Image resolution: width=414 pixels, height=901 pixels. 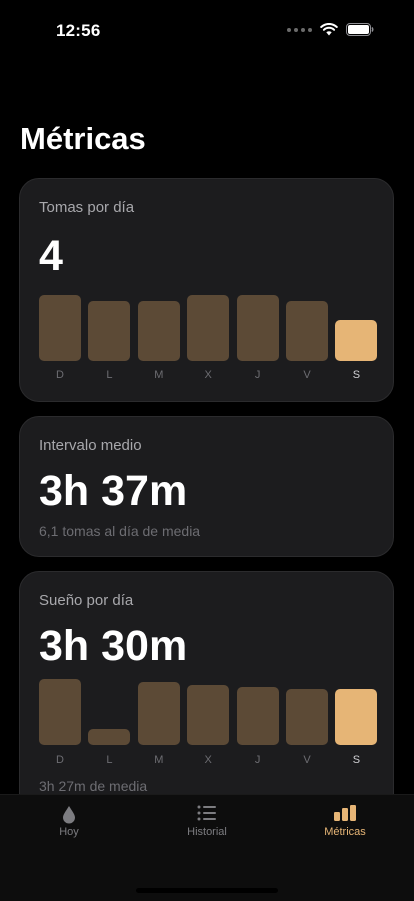 What do you see at coordinates (69, 825) in the screenshot?
I see `tab-hoy: Hoy` at bounding box center [69, 825].